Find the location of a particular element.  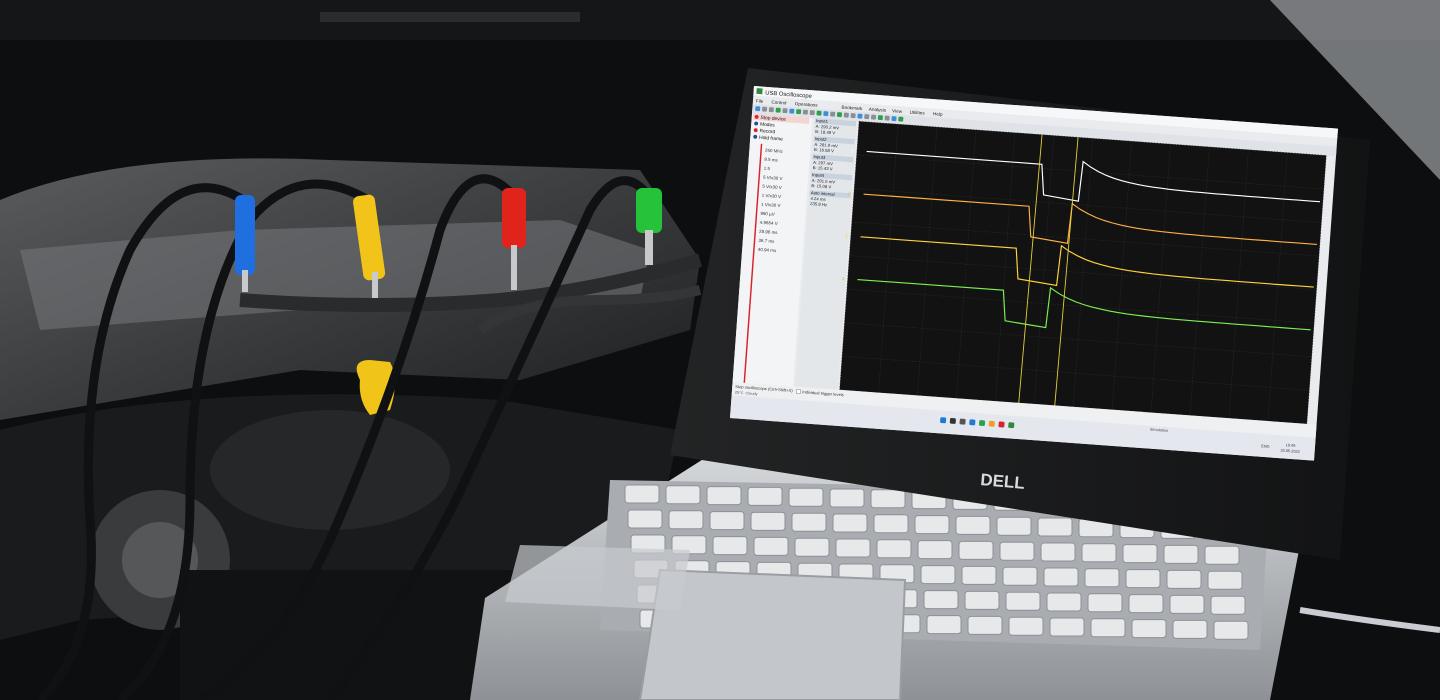

individual-trigger-checkbox is located at coordinates (798, 391).